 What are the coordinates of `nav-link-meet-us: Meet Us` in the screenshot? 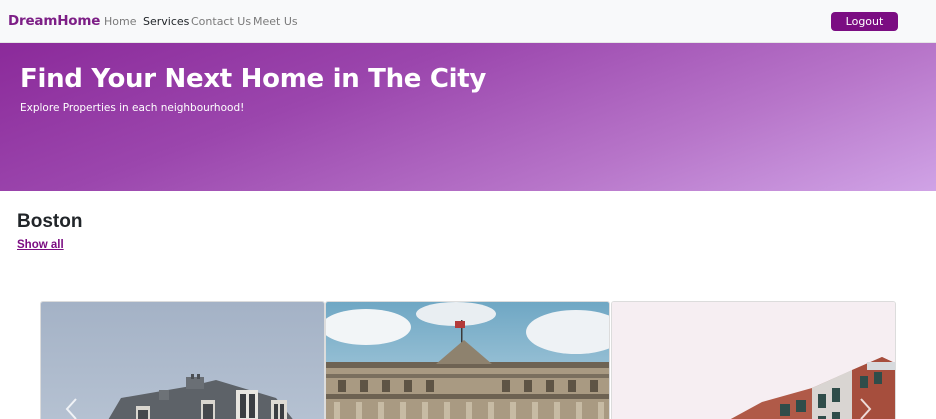 It's located at (275, 21).